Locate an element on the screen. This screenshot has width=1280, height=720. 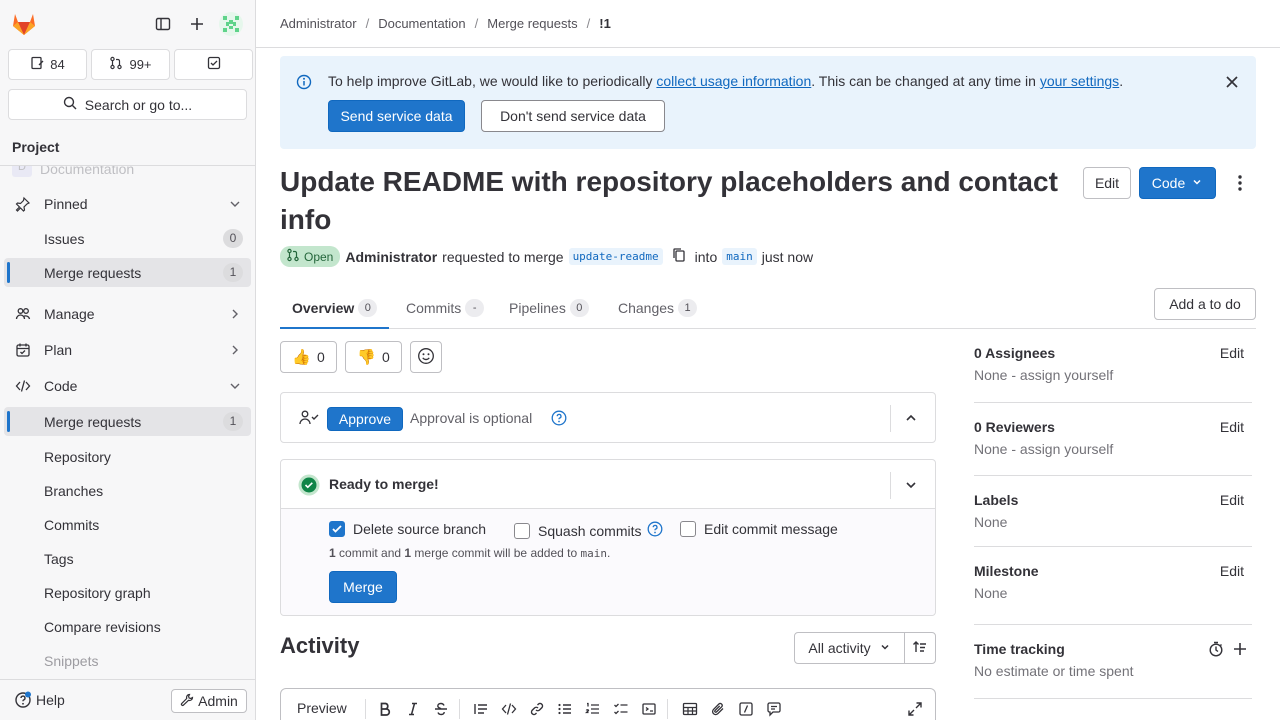
code-dropdown-label: Code is located at coordinates (1168, 183).